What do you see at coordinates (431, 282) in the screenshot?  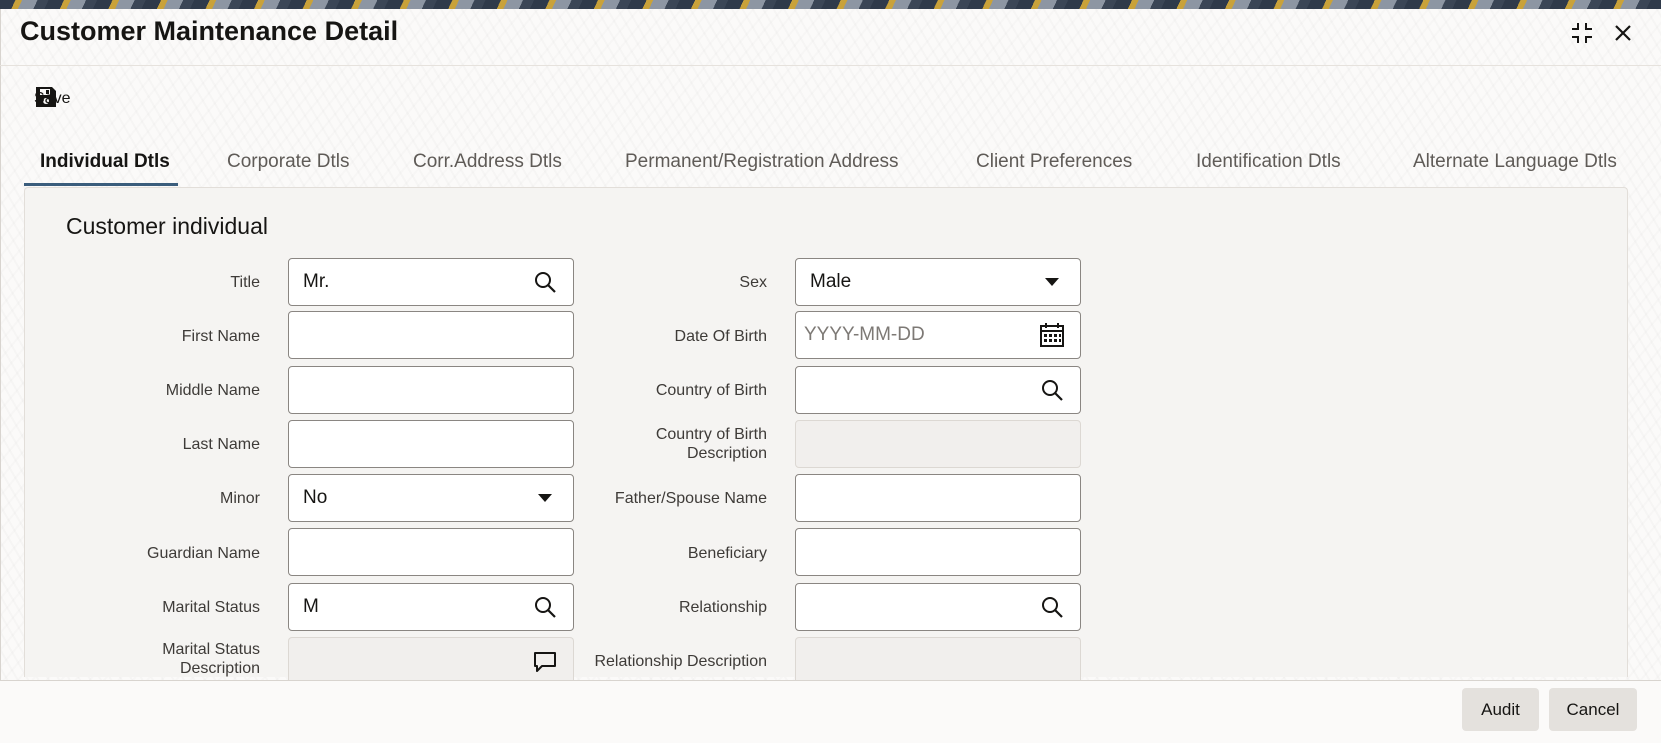 I see `title-field: Mr.` at bounding box center [431, 282].